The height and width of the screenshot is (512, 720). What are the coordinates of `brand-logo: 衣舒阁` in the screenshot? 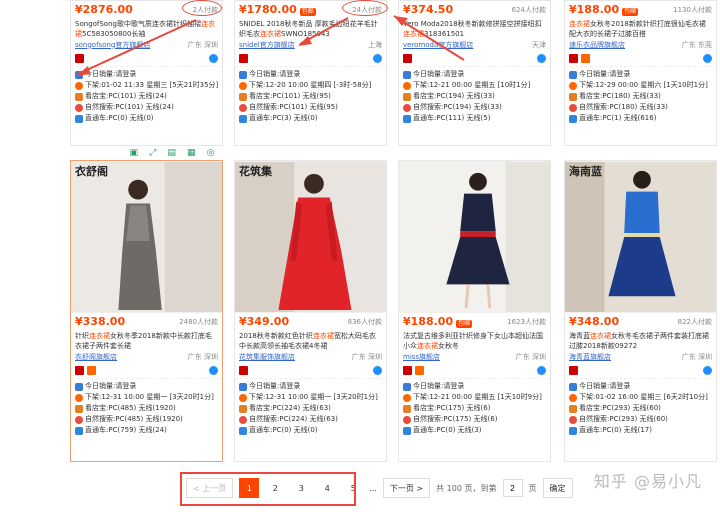 It's located at (91, 171).